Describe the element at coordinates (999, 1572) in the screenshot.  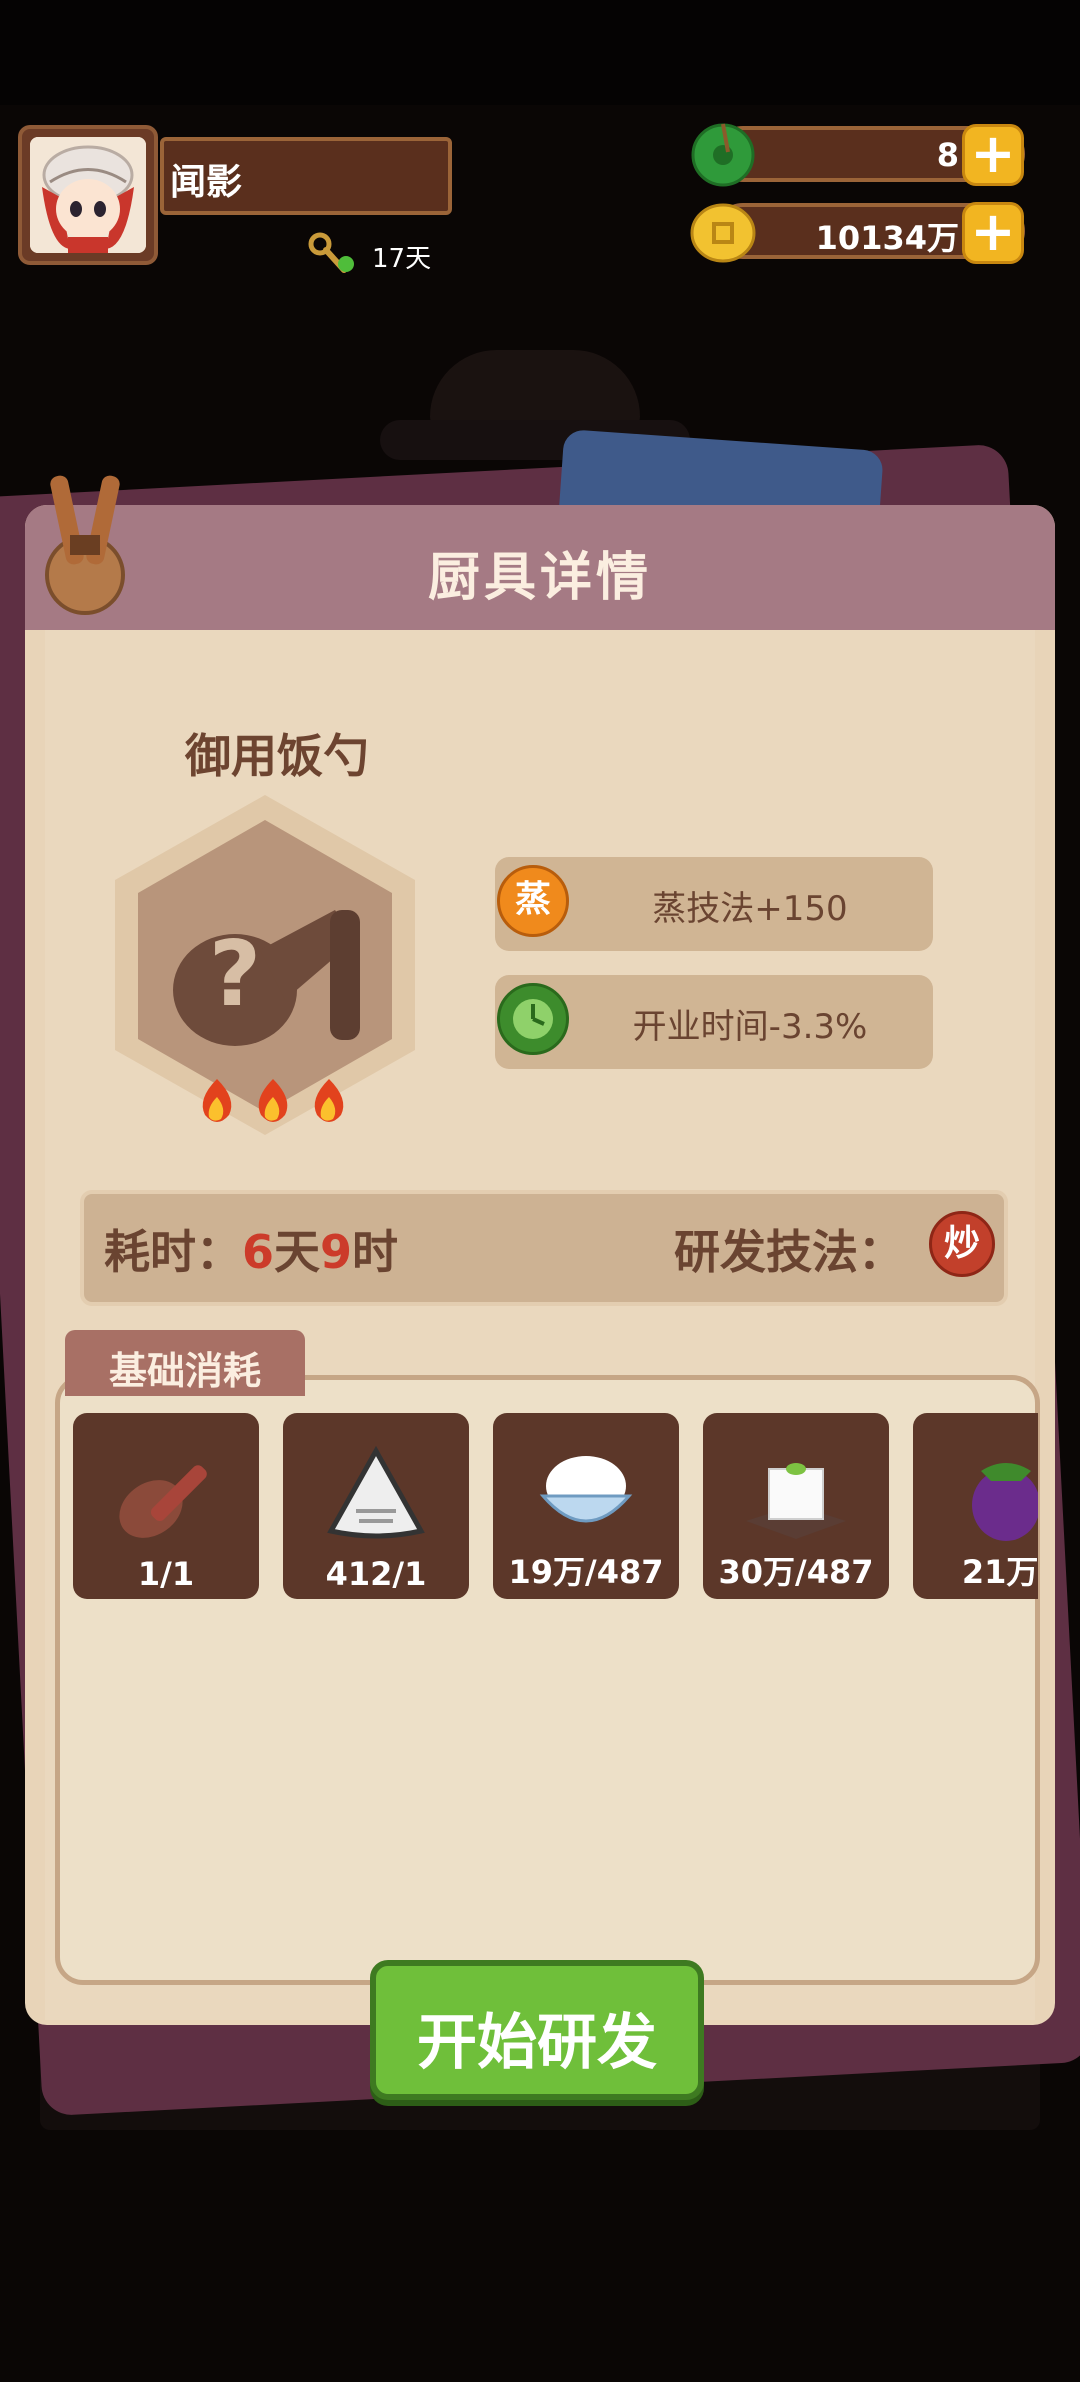
I see `item-label: 21万/` at that location.